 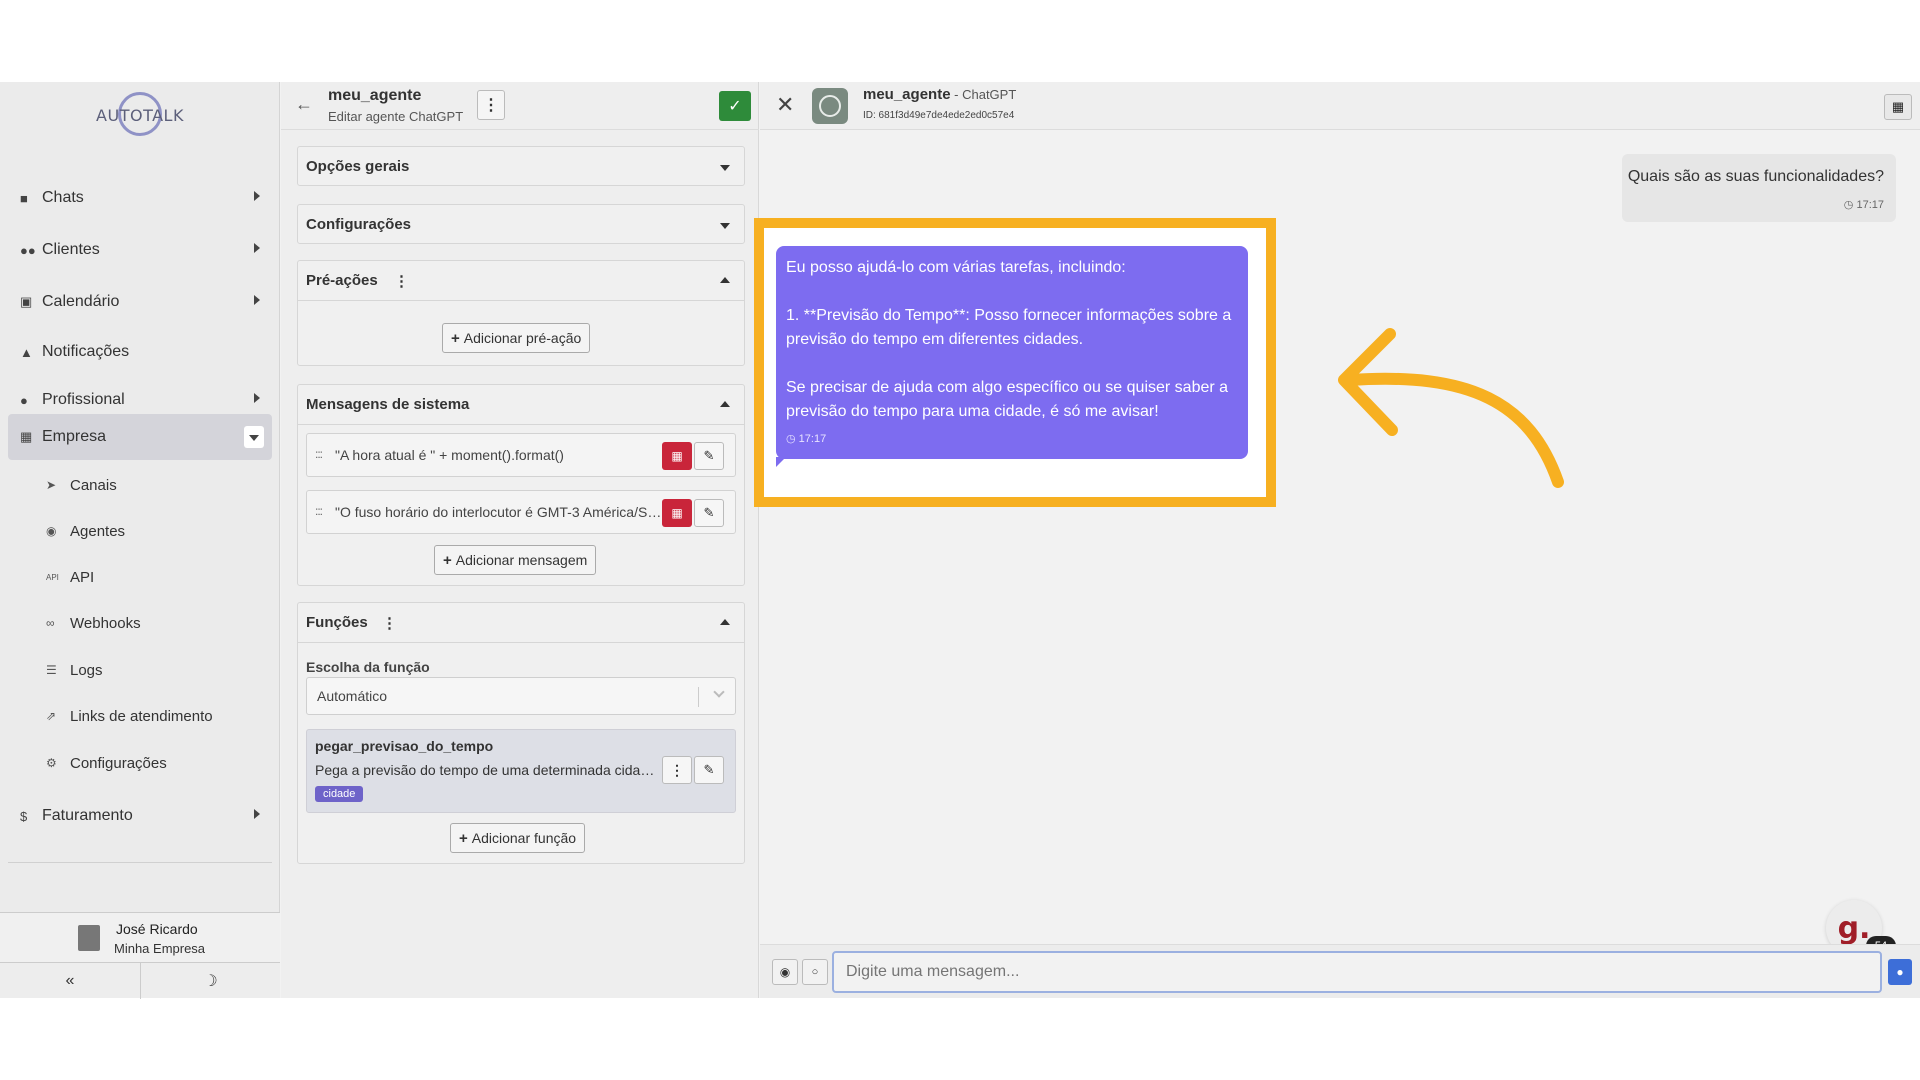 I want to click on section-header: Configurações, so click(x=521, y=225).